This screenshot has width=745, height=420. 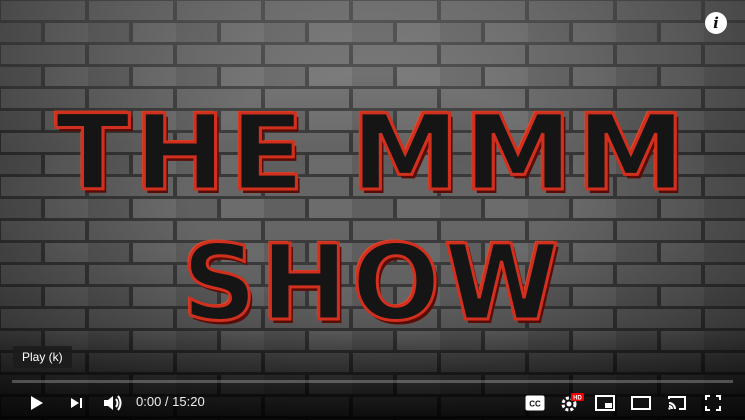 I want to click on theater-icon, so click(x=641, y=403).